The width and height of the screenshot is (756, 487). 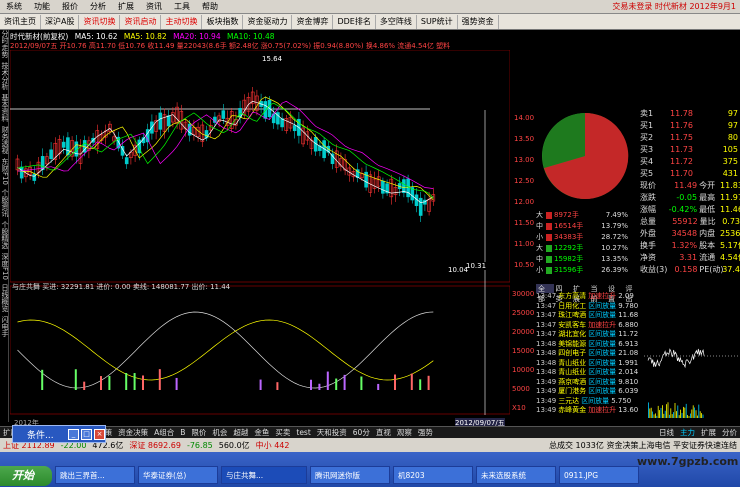 I want to click on ticker-row: 13:49 厦门港务 区间放量 6.039, so click(x=588, y=392).